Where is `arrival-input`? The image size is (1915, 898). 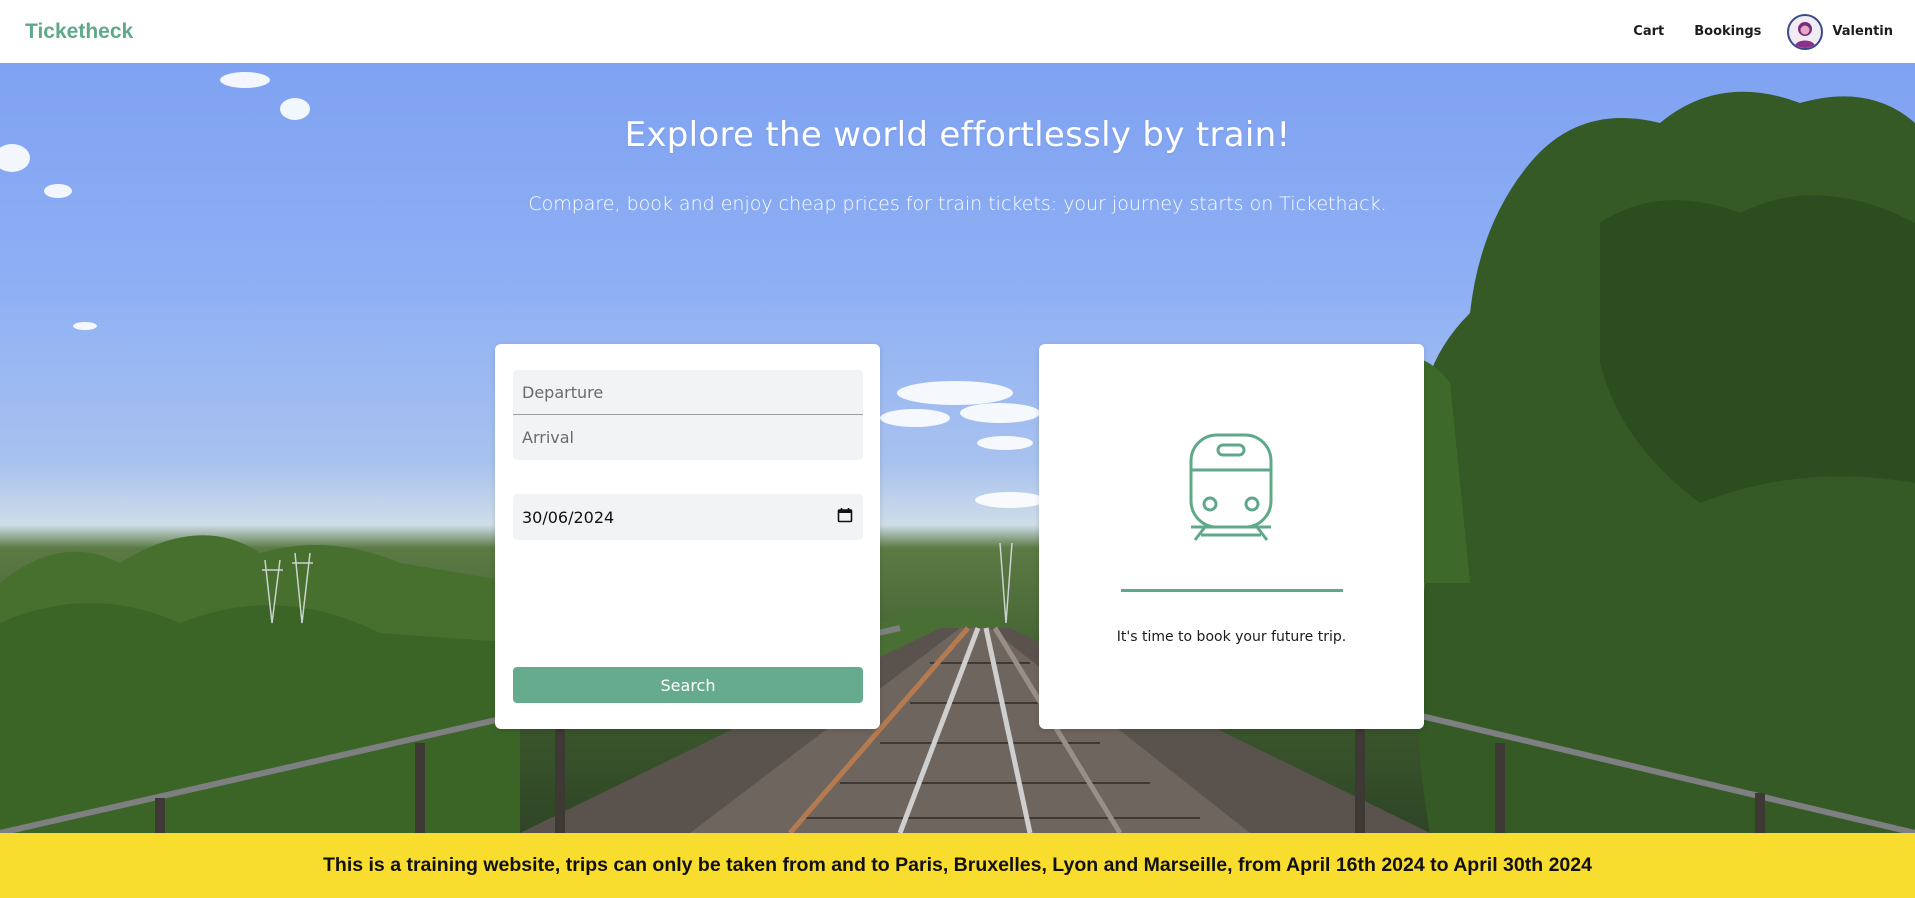 arrival-input is located at coordinates (688, 437).